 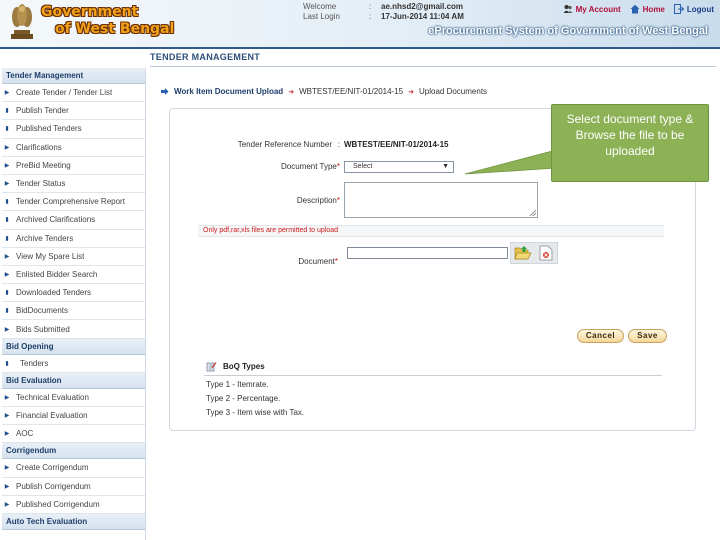 I want to click on save-button: Save, so click(x=647, y=336).